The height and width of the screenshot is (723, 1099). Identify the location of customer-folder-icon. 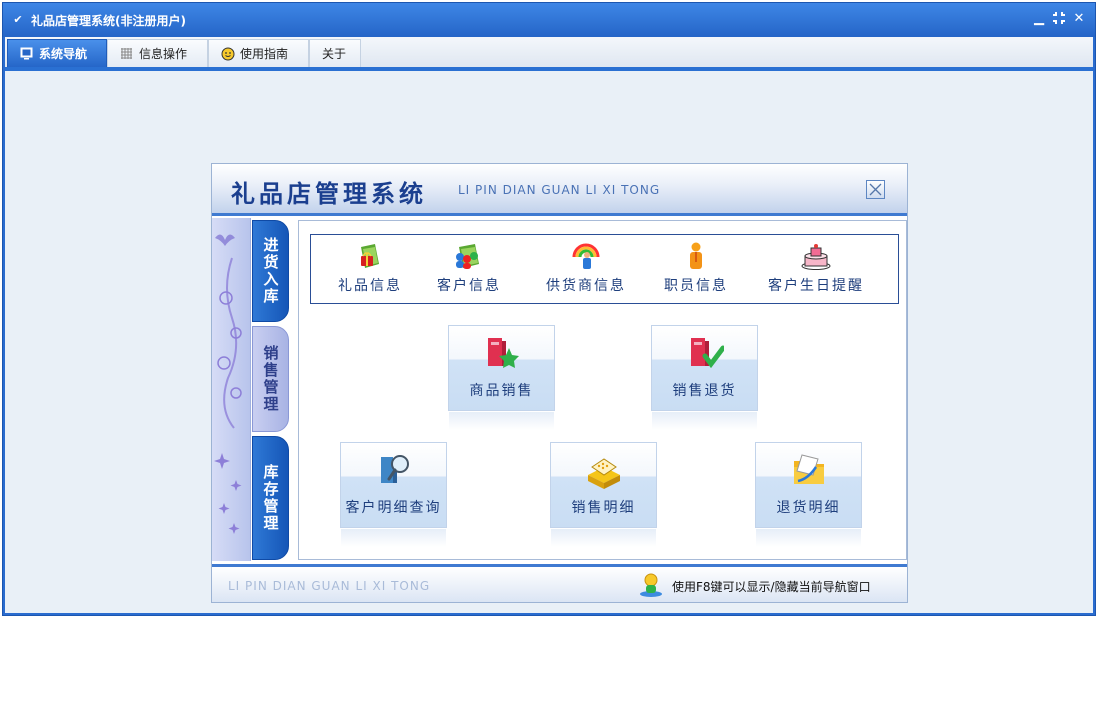
(467, 256).